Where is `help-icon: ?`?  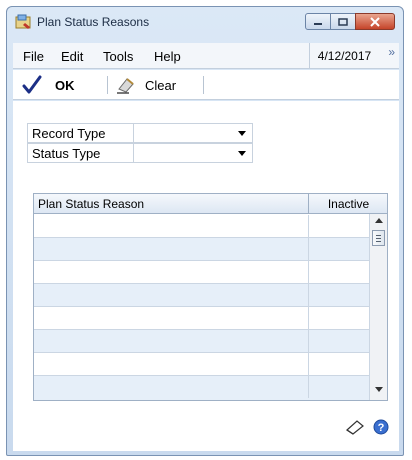
help-icon: ? is located at coordinates (381, 428).